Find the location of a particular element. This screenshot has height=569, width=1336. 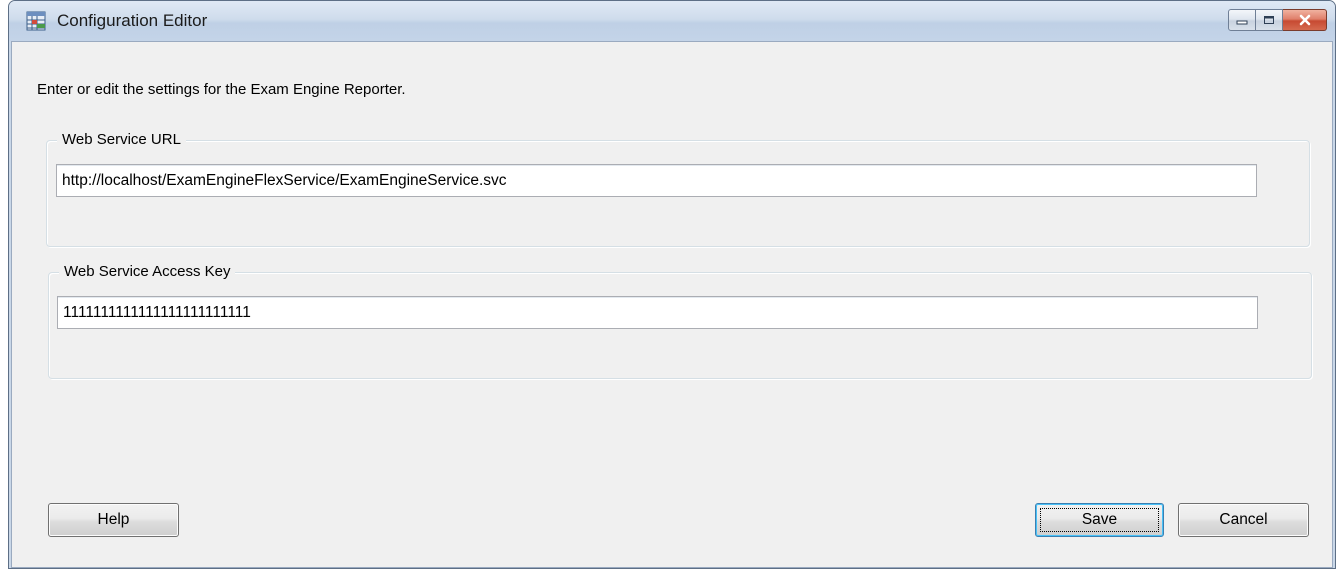

web-service-url-label: Web Service URL is located at coordinates (121, 140).